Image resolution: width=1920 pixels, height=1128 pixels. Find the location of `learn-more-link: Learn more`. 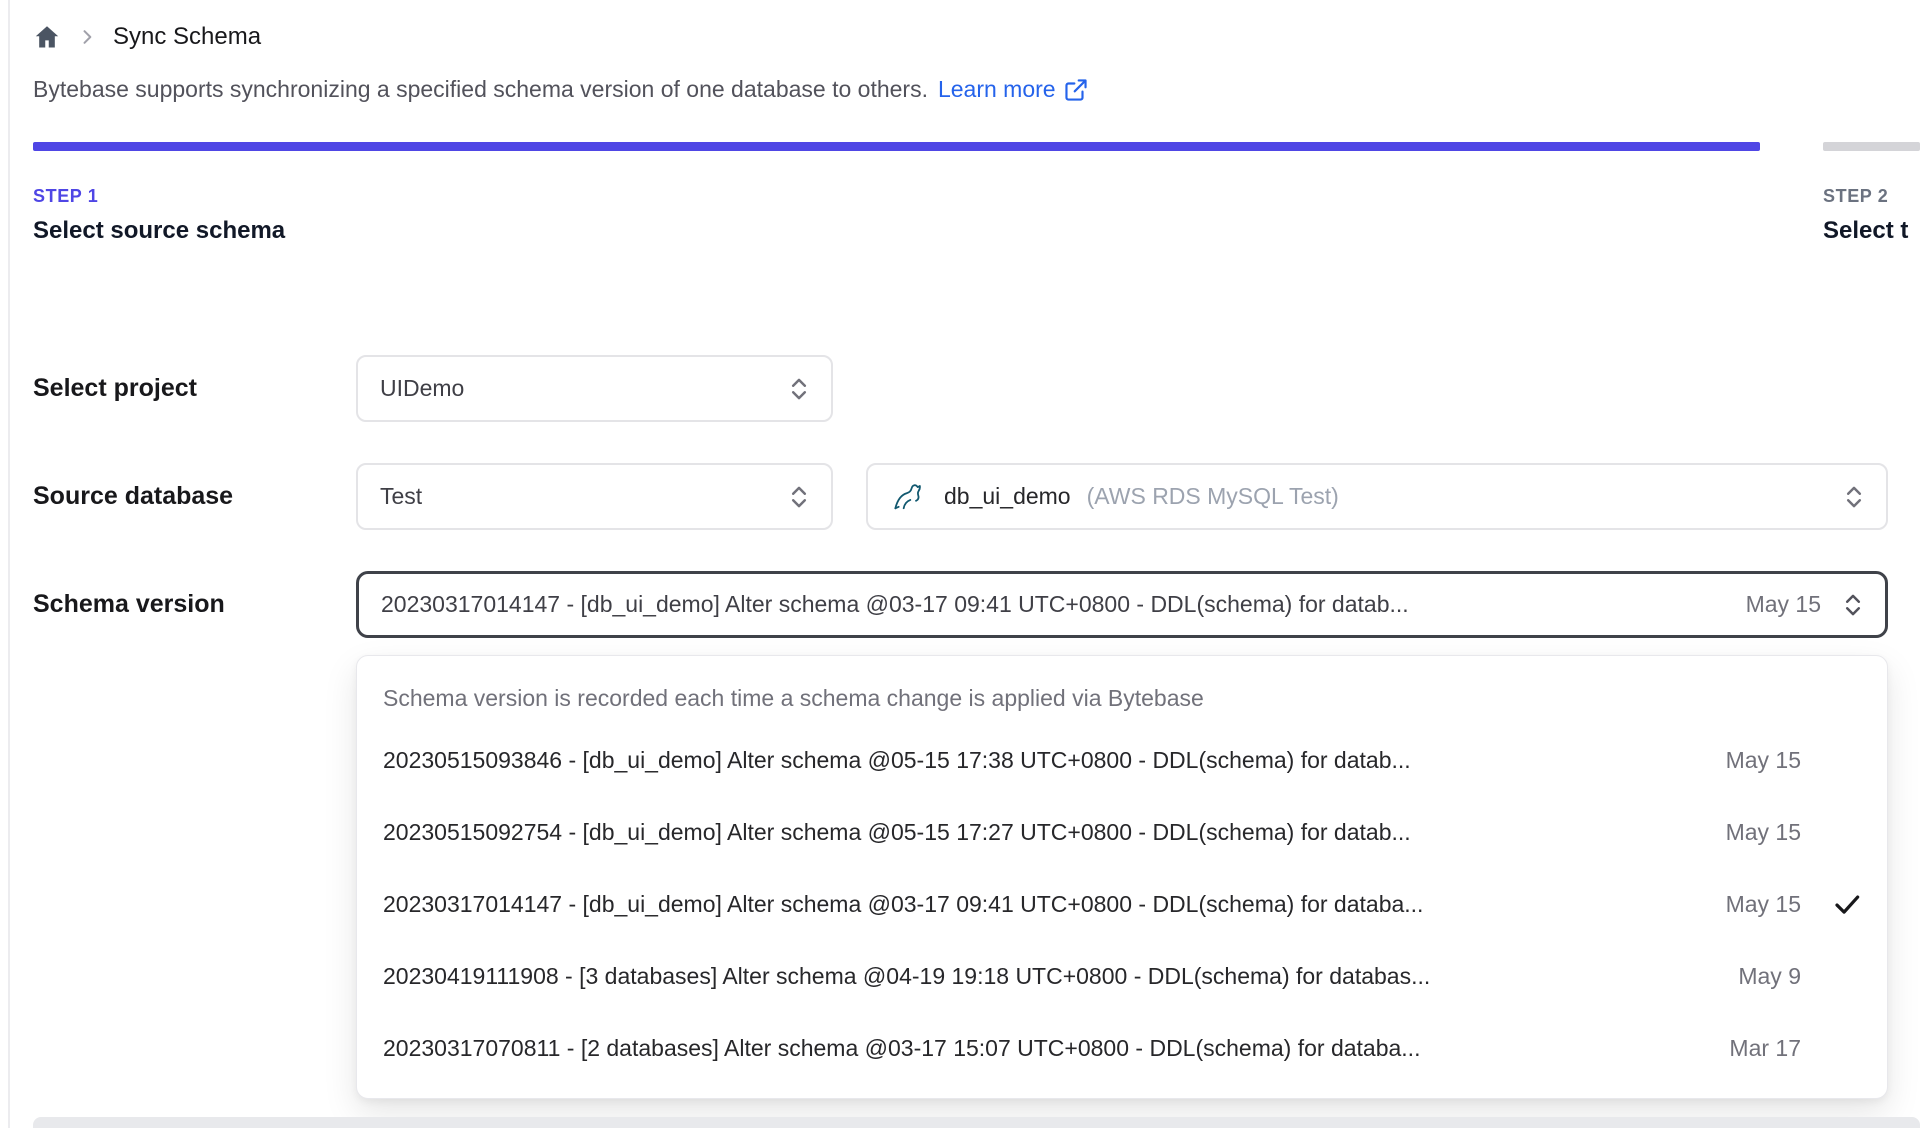

learn-more-link: Learn more is located at coordinates (1013, 89).